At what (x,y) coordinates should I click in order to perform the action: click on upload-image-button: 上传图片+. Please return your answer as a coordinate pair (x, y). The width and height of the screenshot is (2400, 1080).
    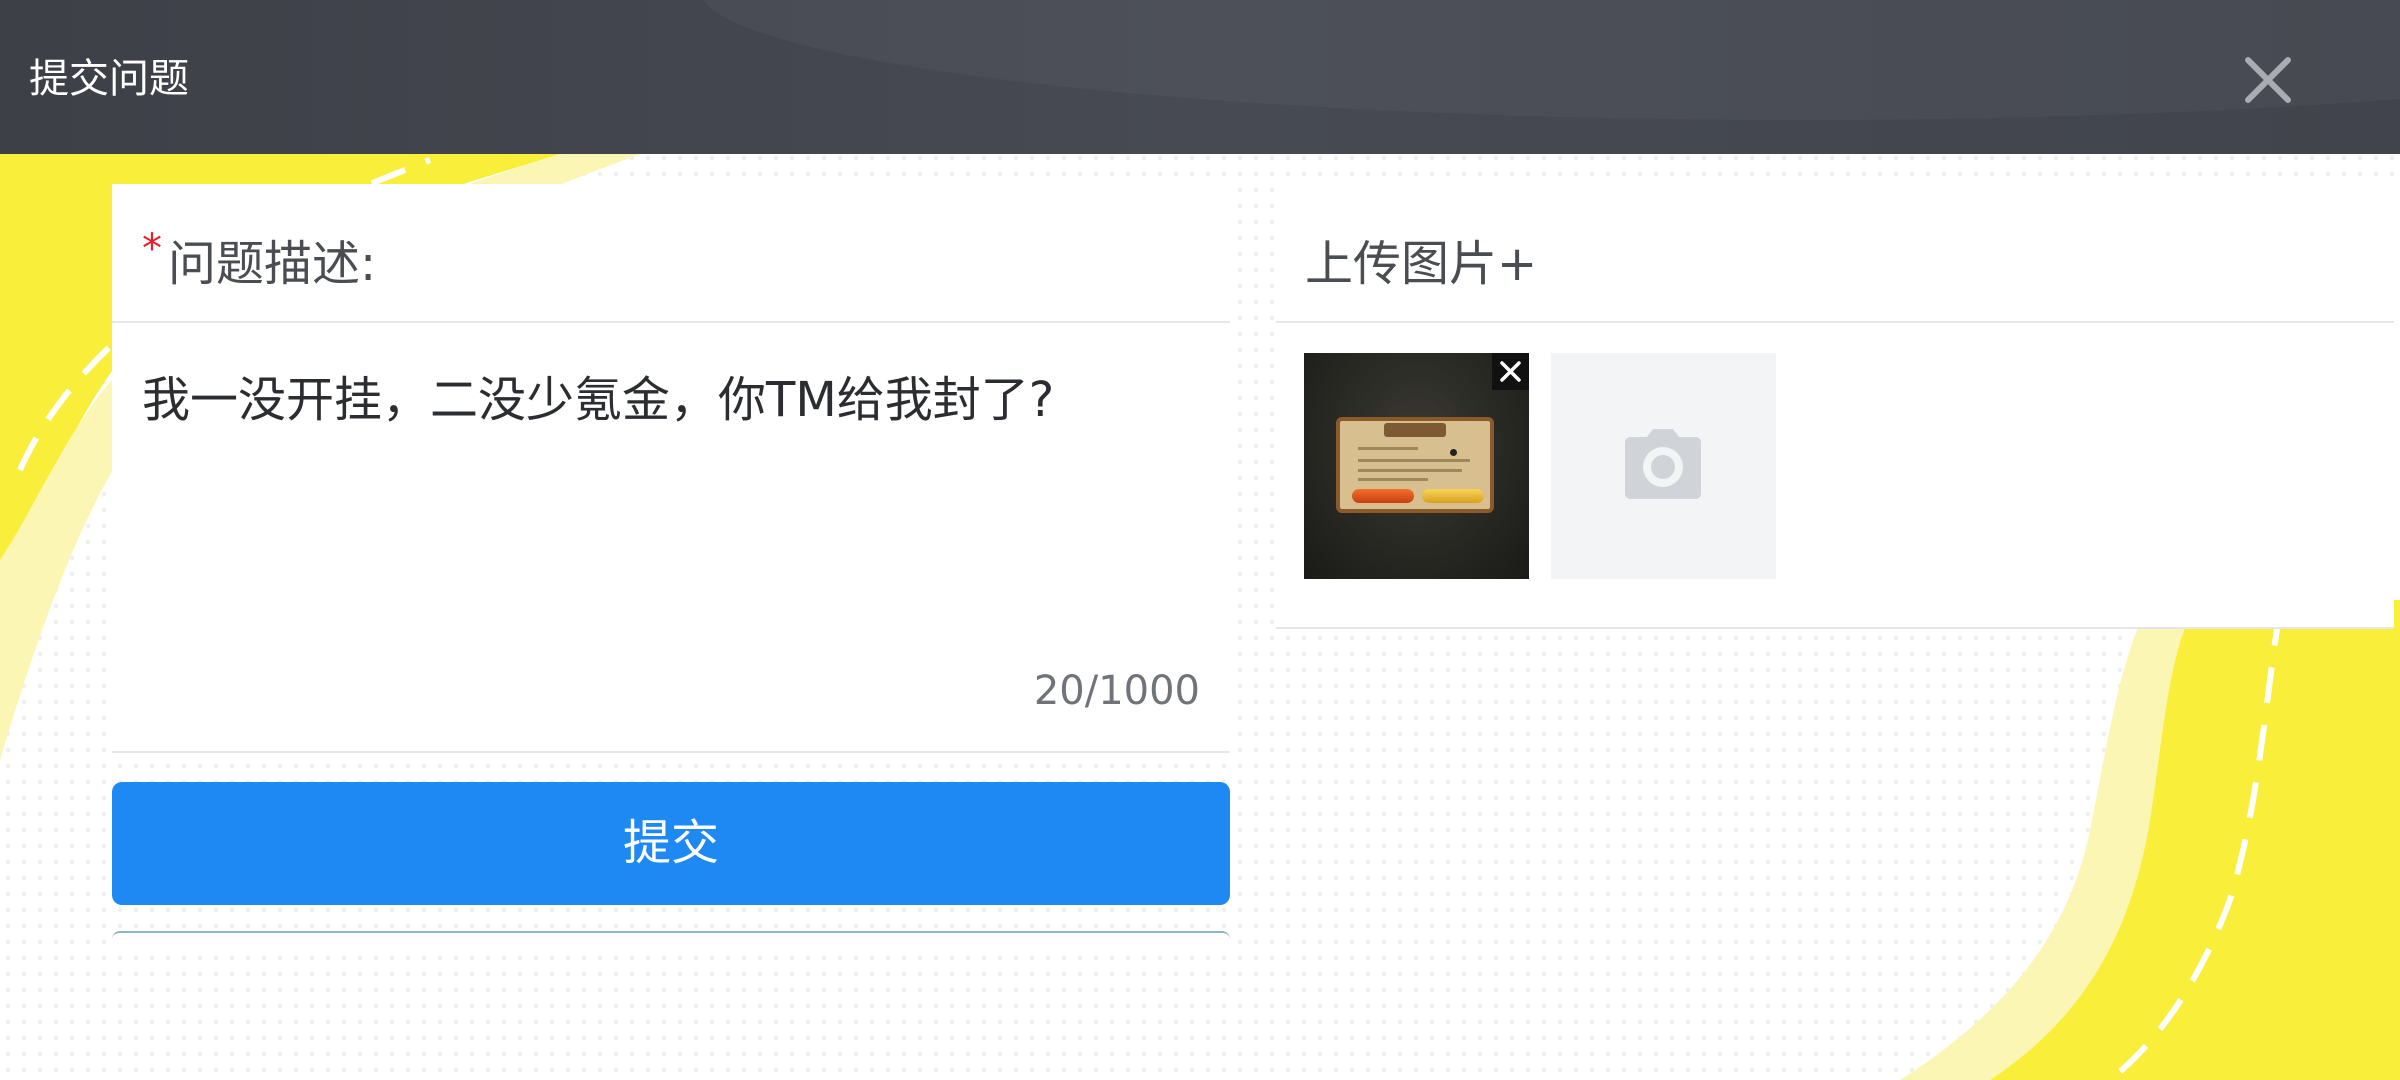
    Looking at the image, I should click on (1421, 259).